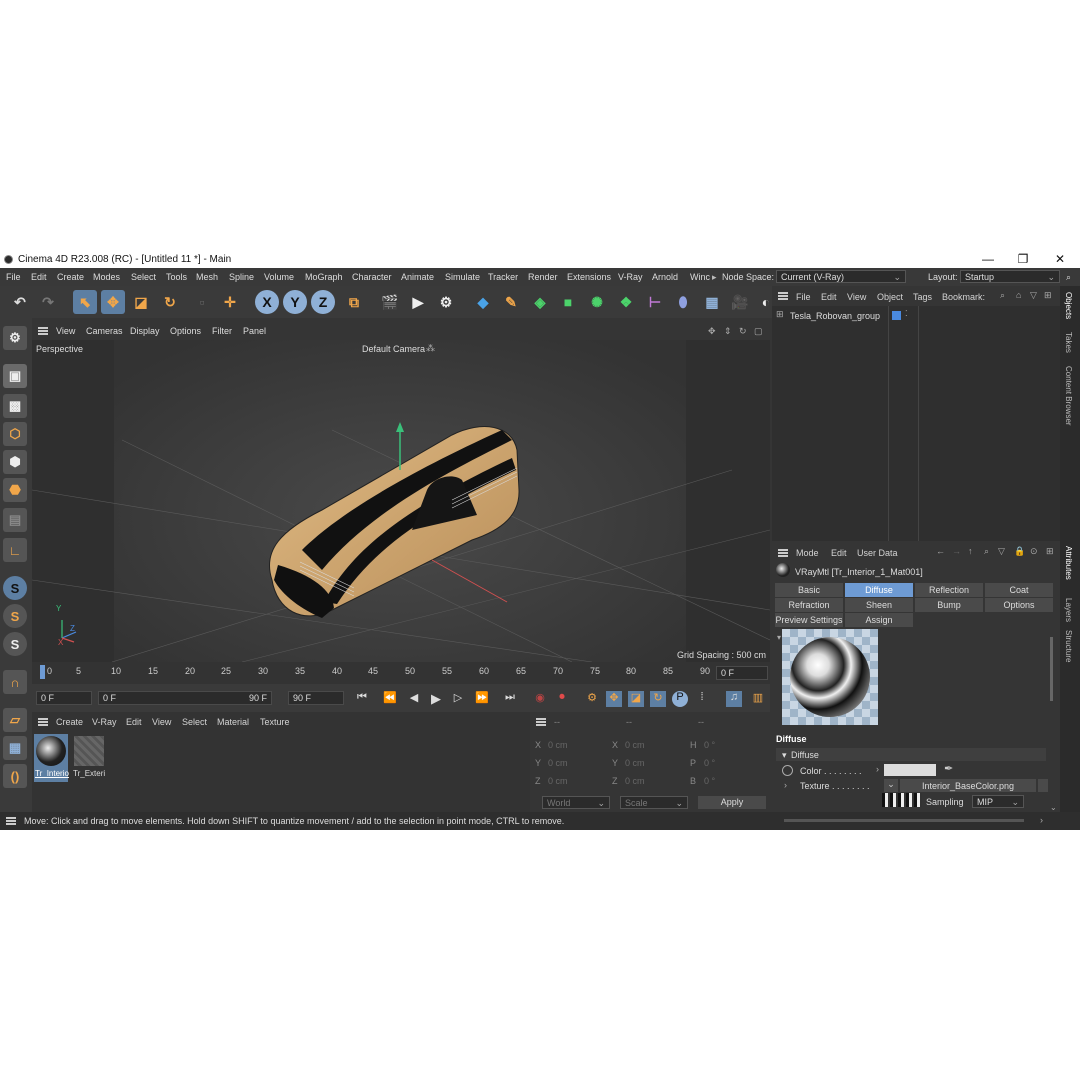 The image size is (1080, 1080). Describe the element at coordinates (589, 277) in the screenshot. I see `menu-extensions: Extensions` at that location.